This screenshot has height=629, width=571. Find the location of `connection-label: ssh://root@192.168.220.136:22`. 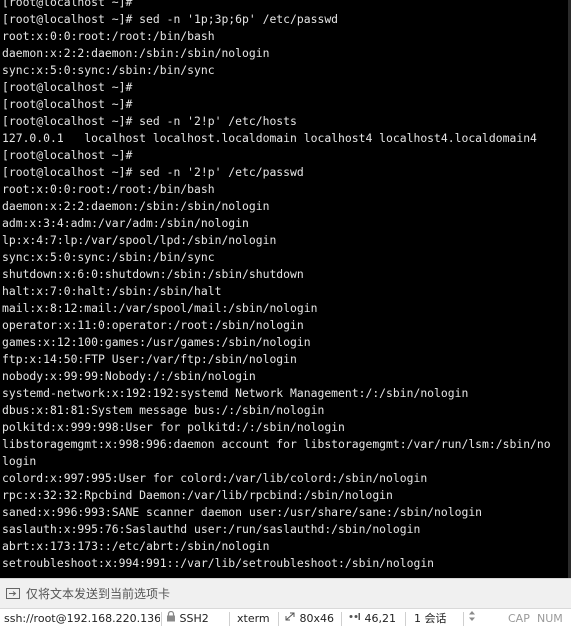

connection-label: ssh://root@192.168.220.136:22 is located at coordinates (82, 618).